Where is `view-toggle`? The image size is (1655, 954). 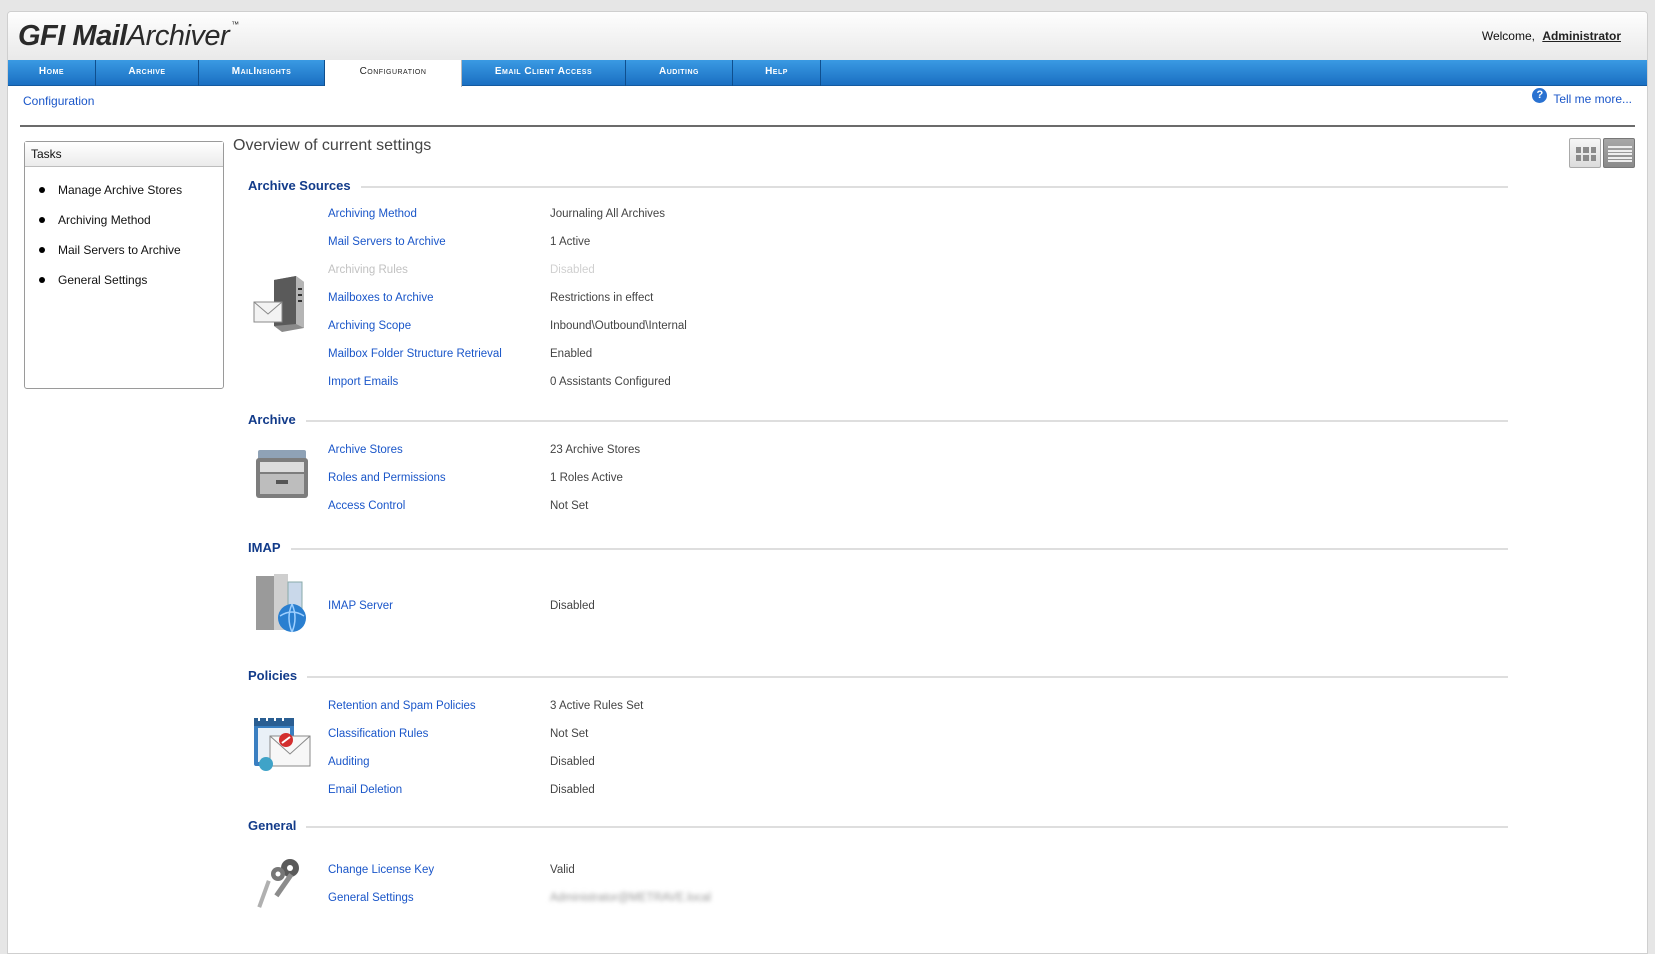 view-toggle is located at coordinates (1601, 153).